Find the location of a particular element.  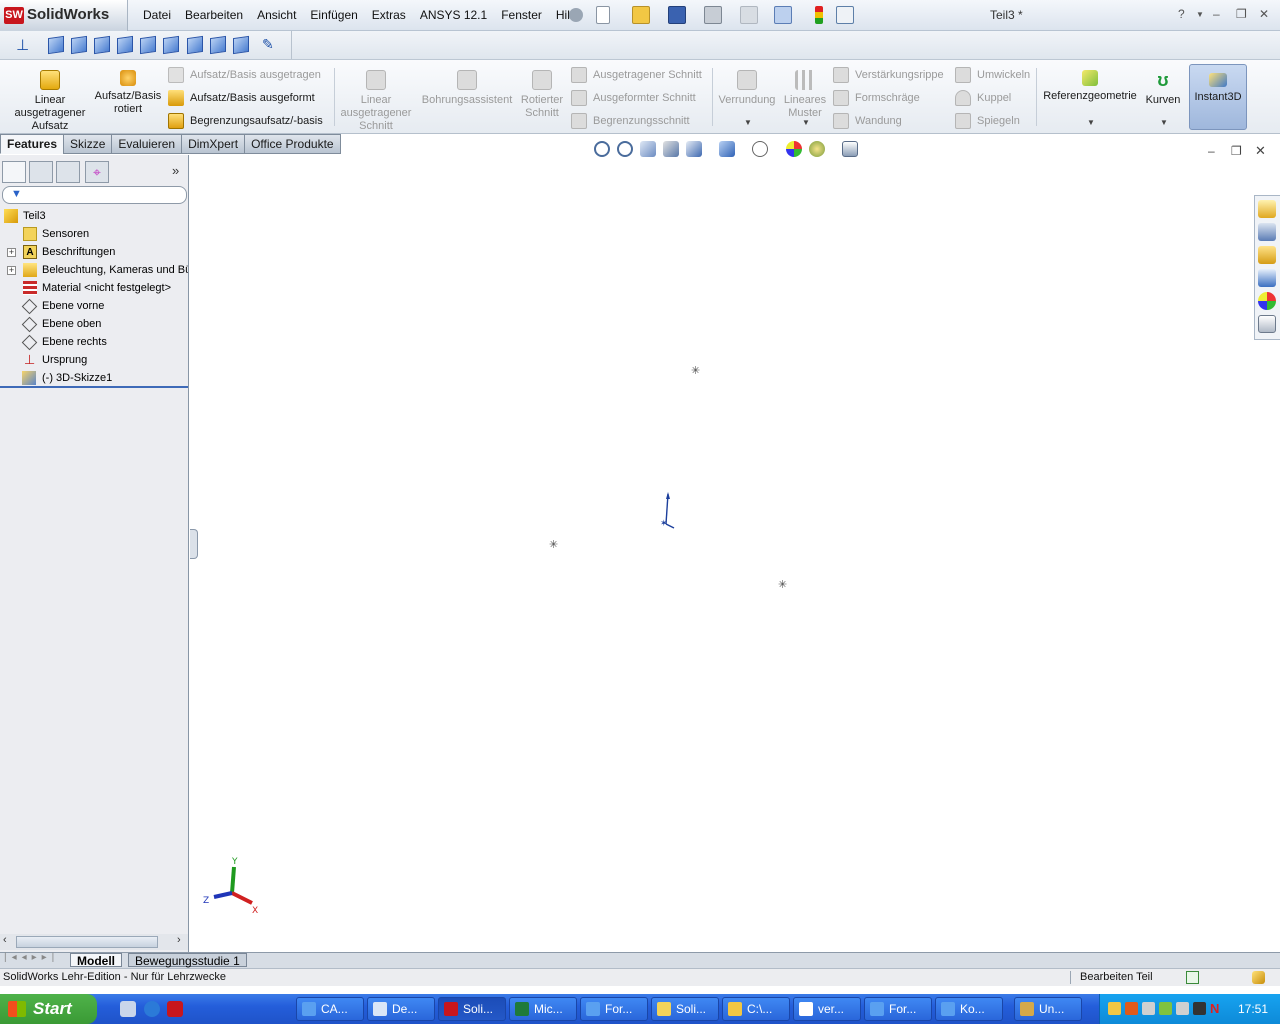

tab-features: Features is located at coordinates (32, 144).